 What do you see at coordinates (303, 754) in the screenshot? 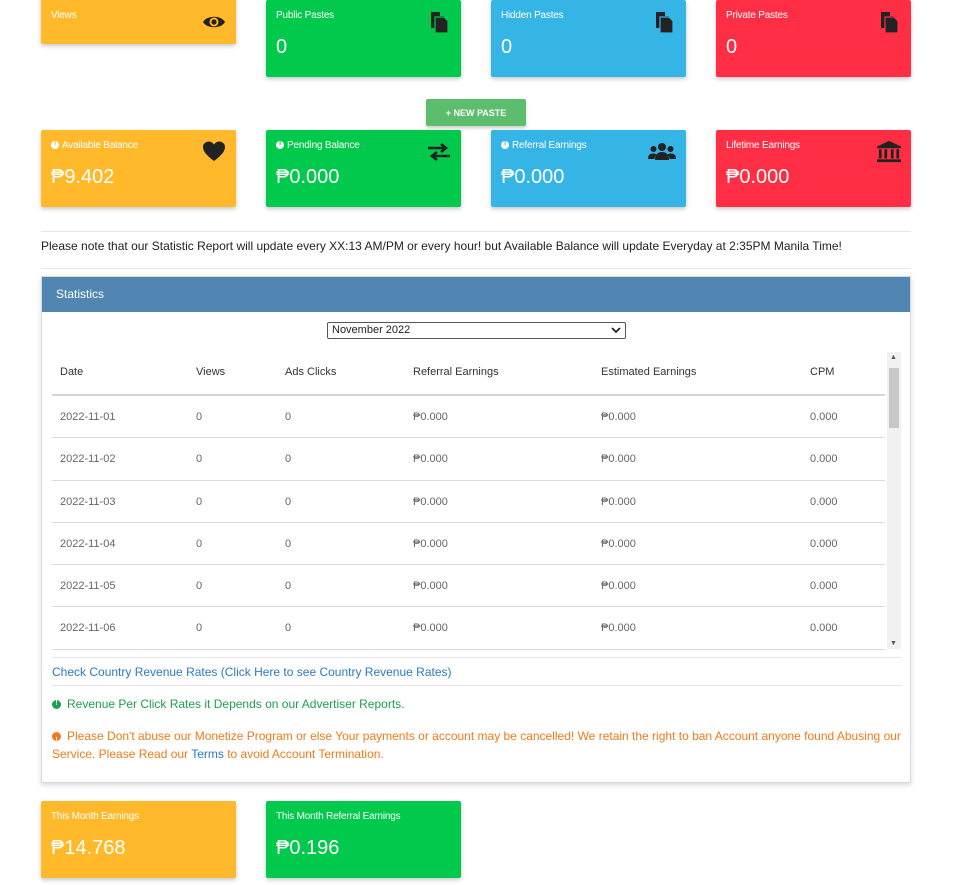
I see `warning-text-after: to avoid Account Termination.` at bounding box center [303, 754].